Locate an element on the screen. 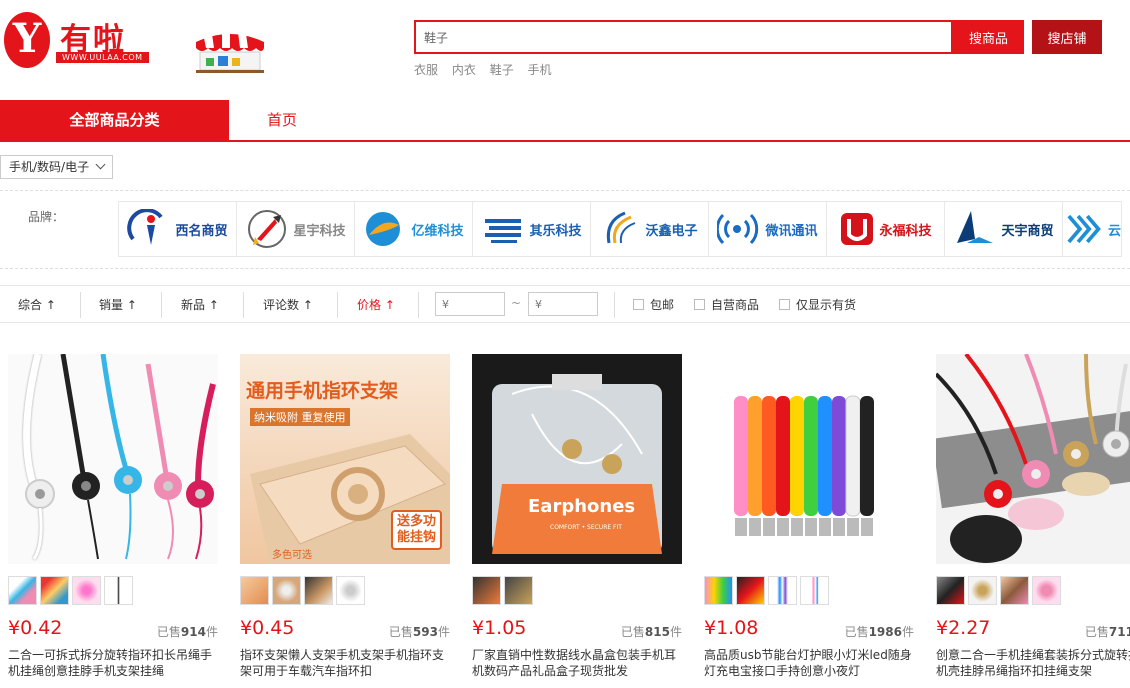 The width and height of the screenshot is (1130, 688). brand-item: 天宇商贸 is located at coordinates (1003, 229).